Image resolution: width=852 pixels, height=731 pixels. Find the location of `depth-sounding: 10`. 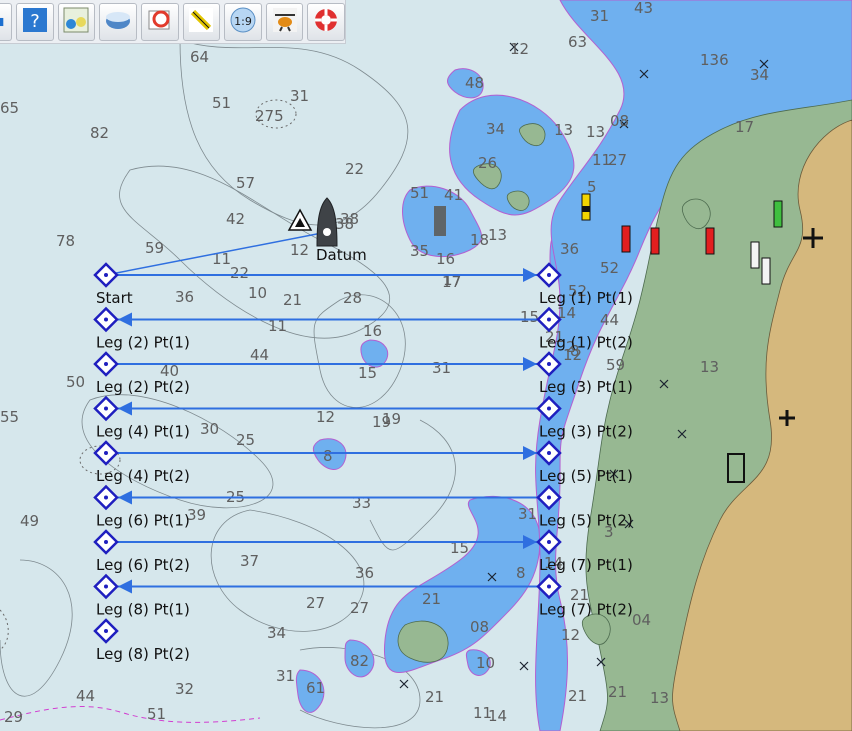

depth-sounding: 10 is located at coordinates (257, 293).